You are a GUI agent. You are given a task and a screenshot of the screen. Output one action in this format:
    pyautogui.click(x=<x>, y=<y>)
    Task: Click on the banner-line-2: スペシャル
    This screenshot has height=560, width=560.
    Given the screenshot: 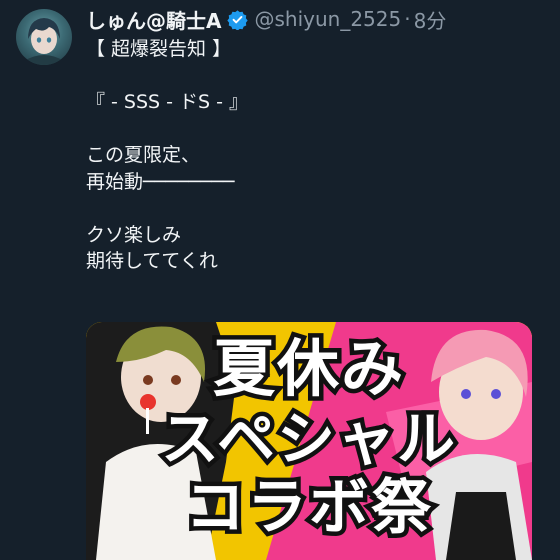 What is the action you would take?
    pyautogui.click(x=308, y=439)
    